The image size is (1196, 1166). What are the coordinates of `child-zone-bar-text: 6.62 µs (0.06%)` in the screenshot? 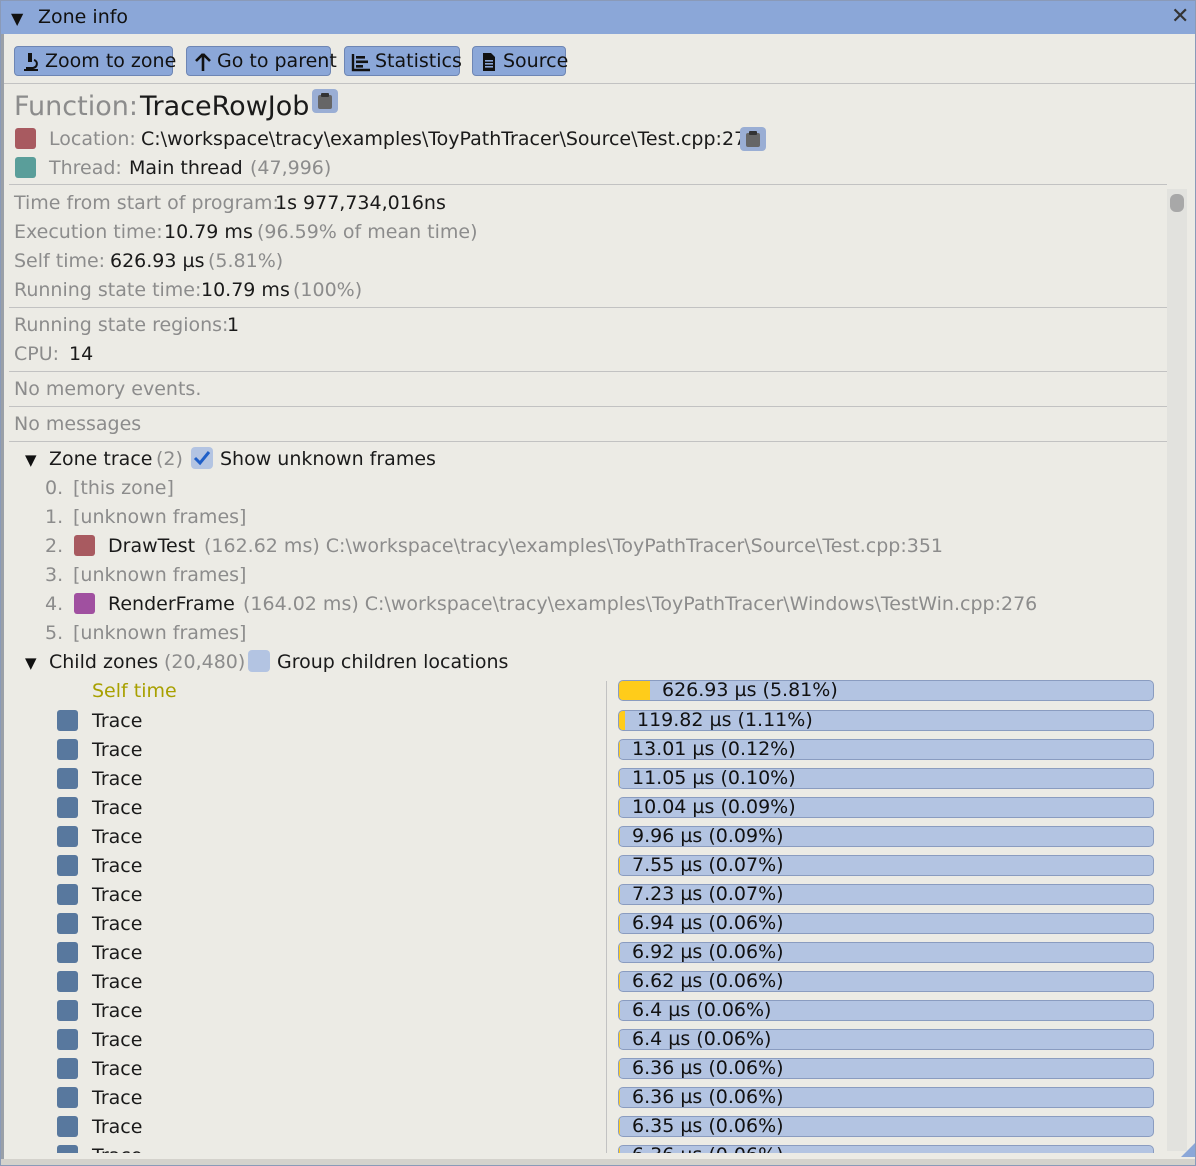 It's located at (708, 981).